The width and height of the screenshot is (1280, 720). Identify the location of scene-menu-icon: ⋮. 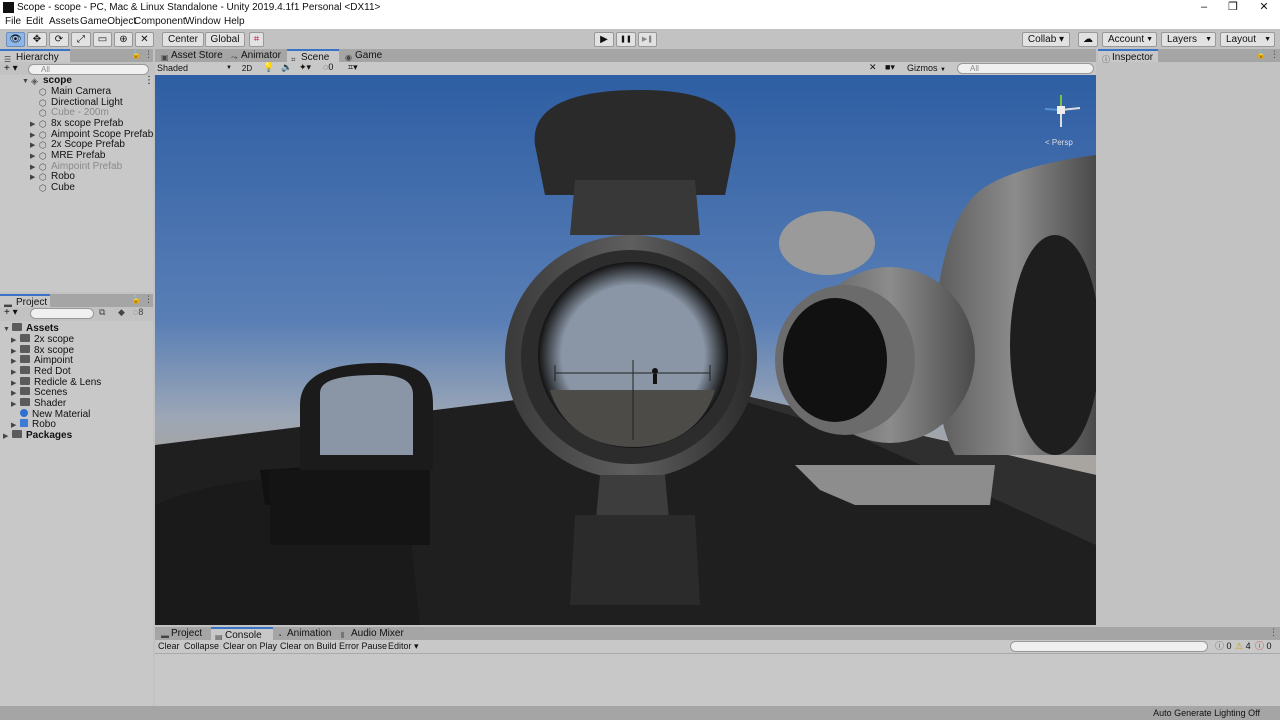
(149, 81).